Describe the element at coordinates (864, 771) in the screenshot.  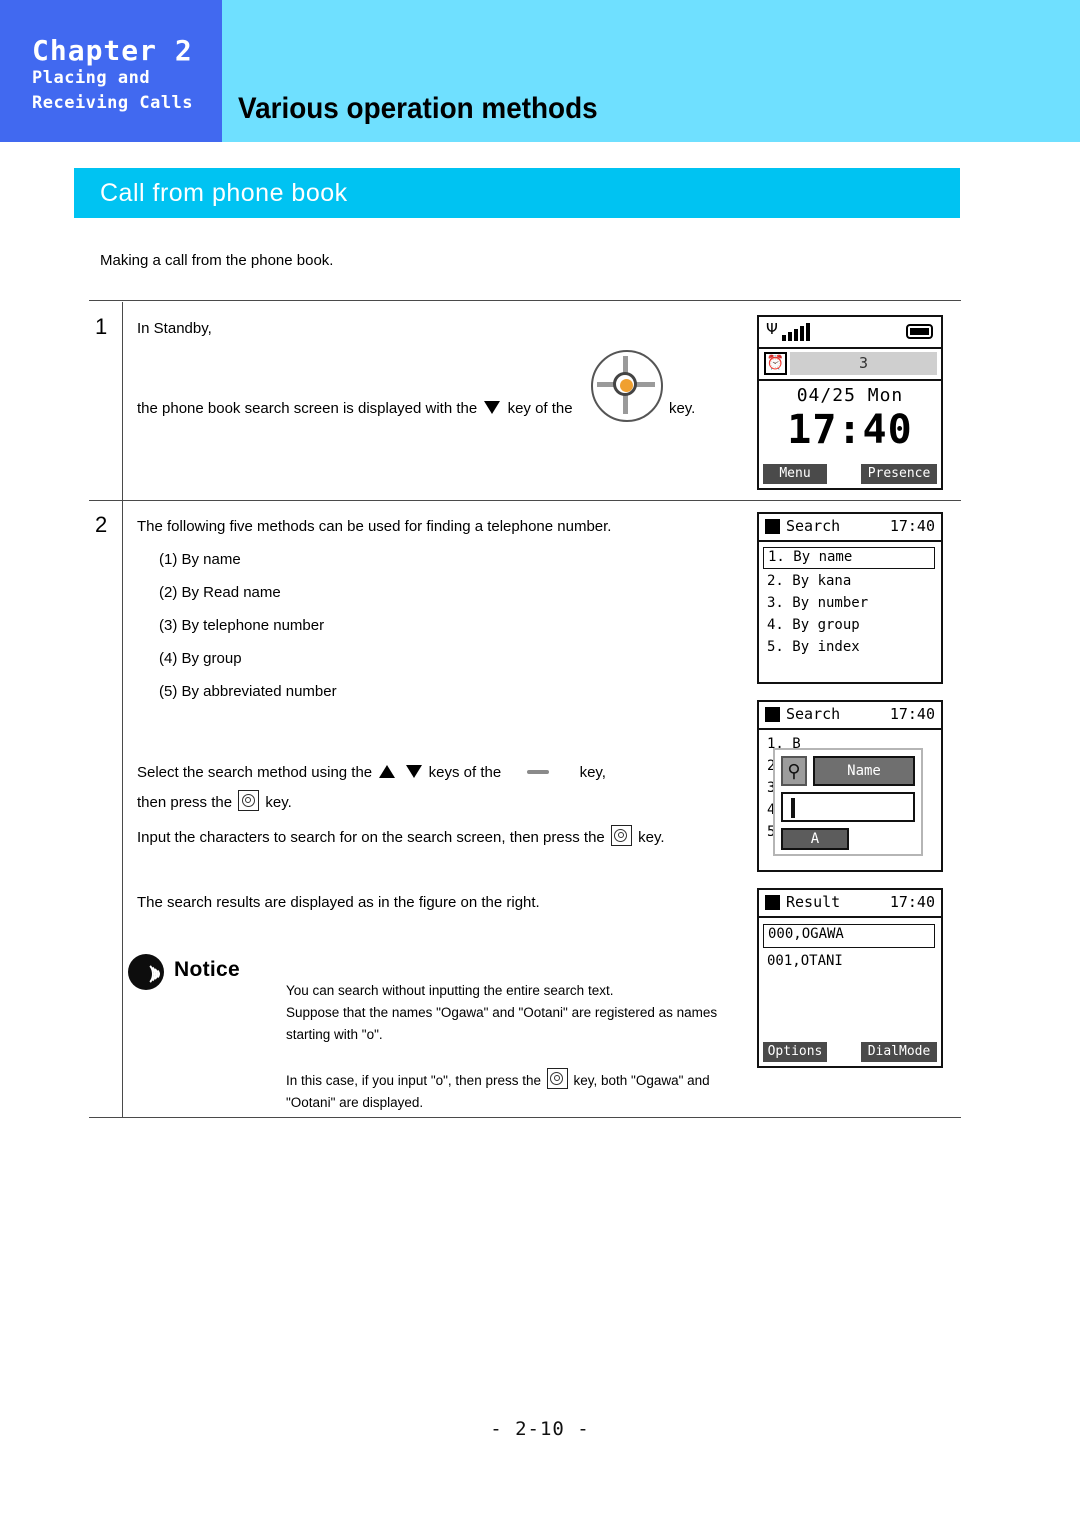
I see `search-field-label: Name` at that location.